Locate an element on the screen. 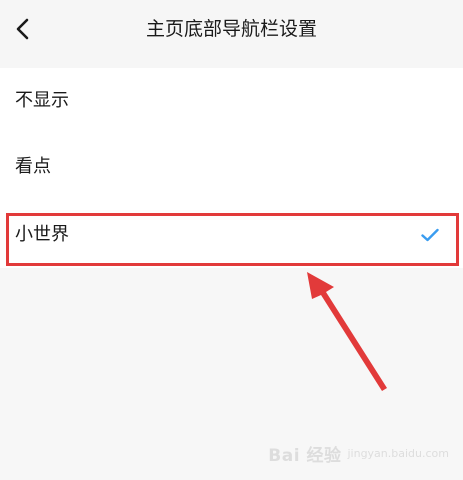 This screenshot has width=463, height=480. option-small-world: 小世界 is located at coordinates (231, 235).